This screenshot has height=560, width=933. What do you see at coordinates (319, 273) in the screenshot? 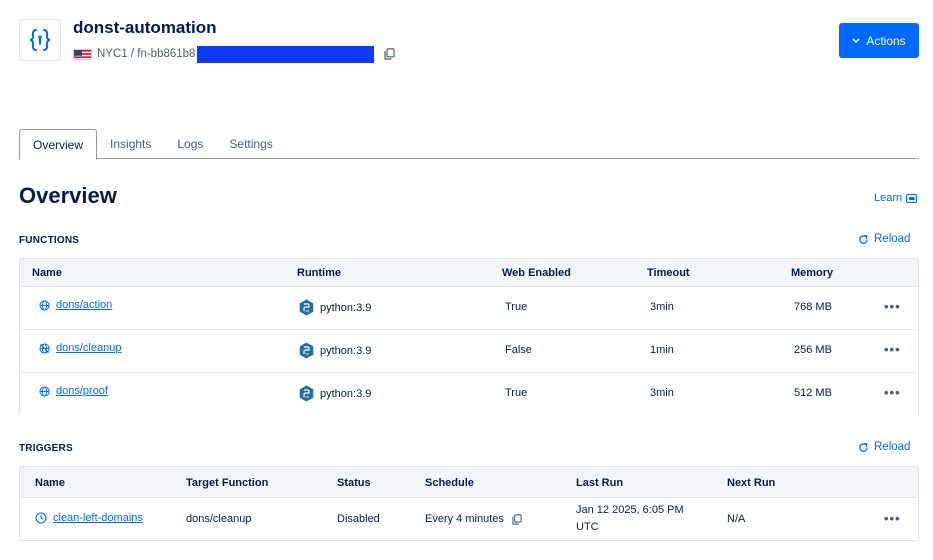
I see `col-runtime: Runtime` at bounding box center [319, 273].